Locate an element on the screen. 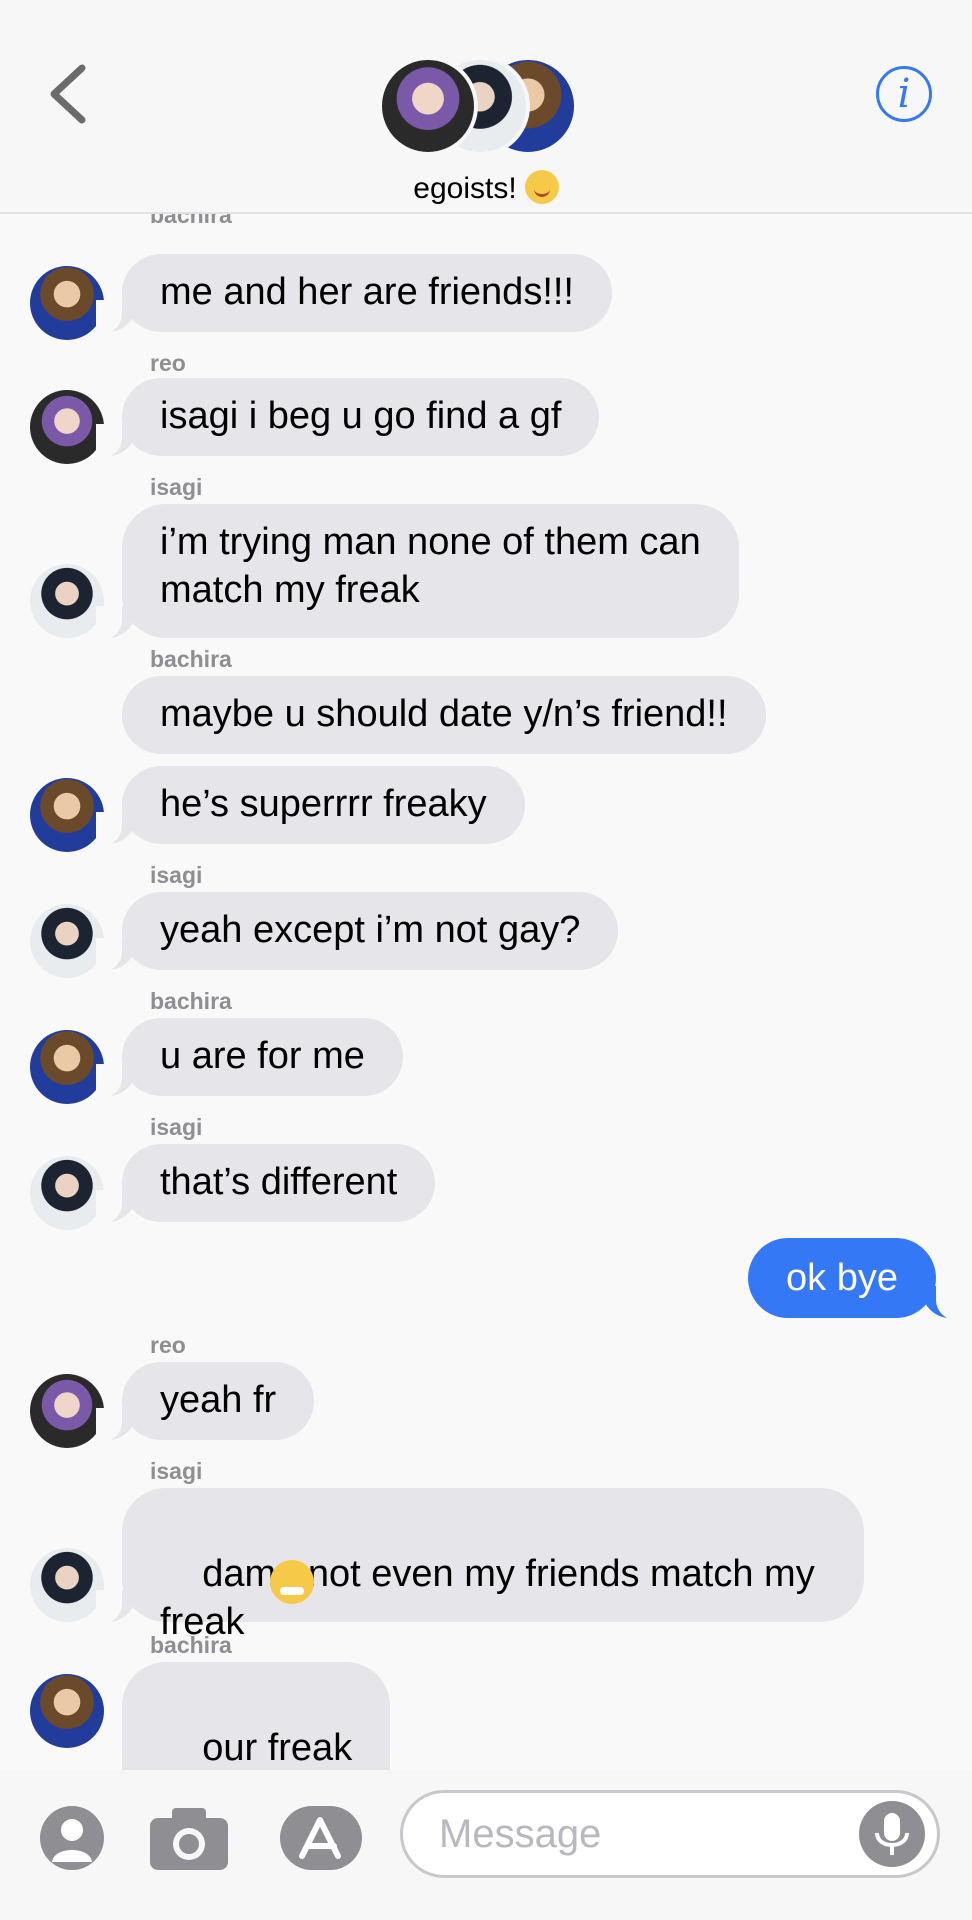 This screenshot has height=1920, width=972. smiling-face-emoji is located at coordinates (541, 187).